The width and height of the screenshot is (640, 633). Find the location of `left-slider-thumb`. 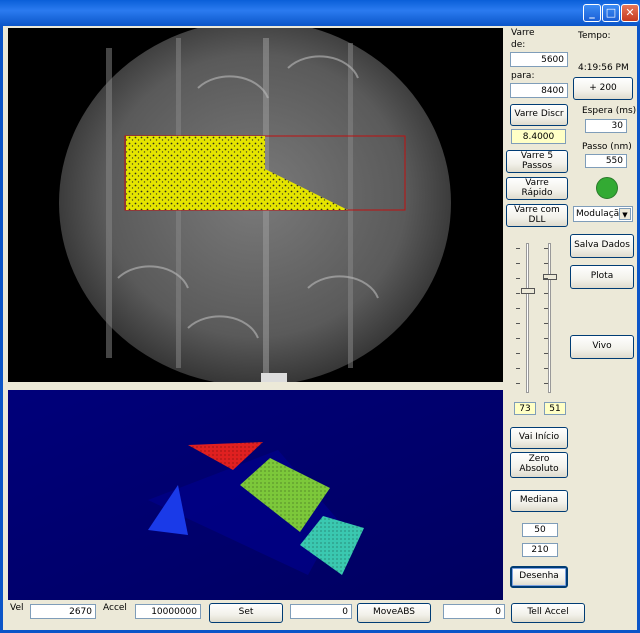

left-slider-thumb is located at coordinates (528, 291).